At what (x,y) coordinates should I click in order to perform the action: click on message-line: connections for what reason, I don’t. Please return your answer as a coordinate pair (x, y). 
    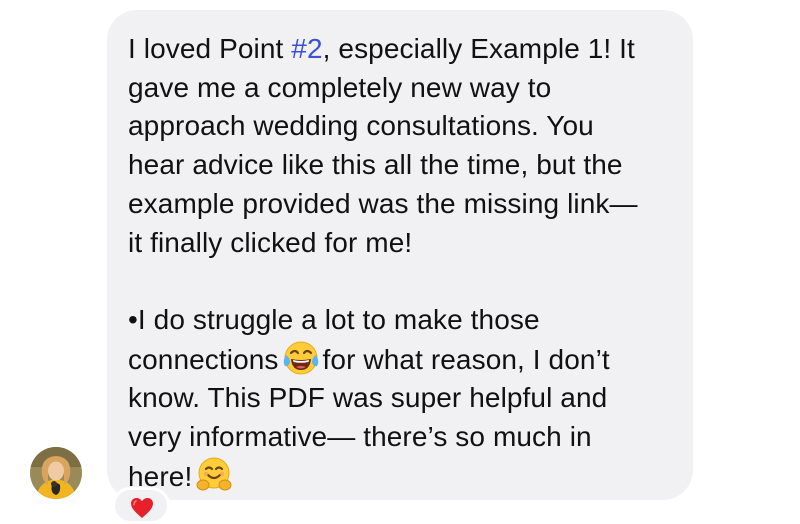
    Looking at the image, I should click on (399, 360).